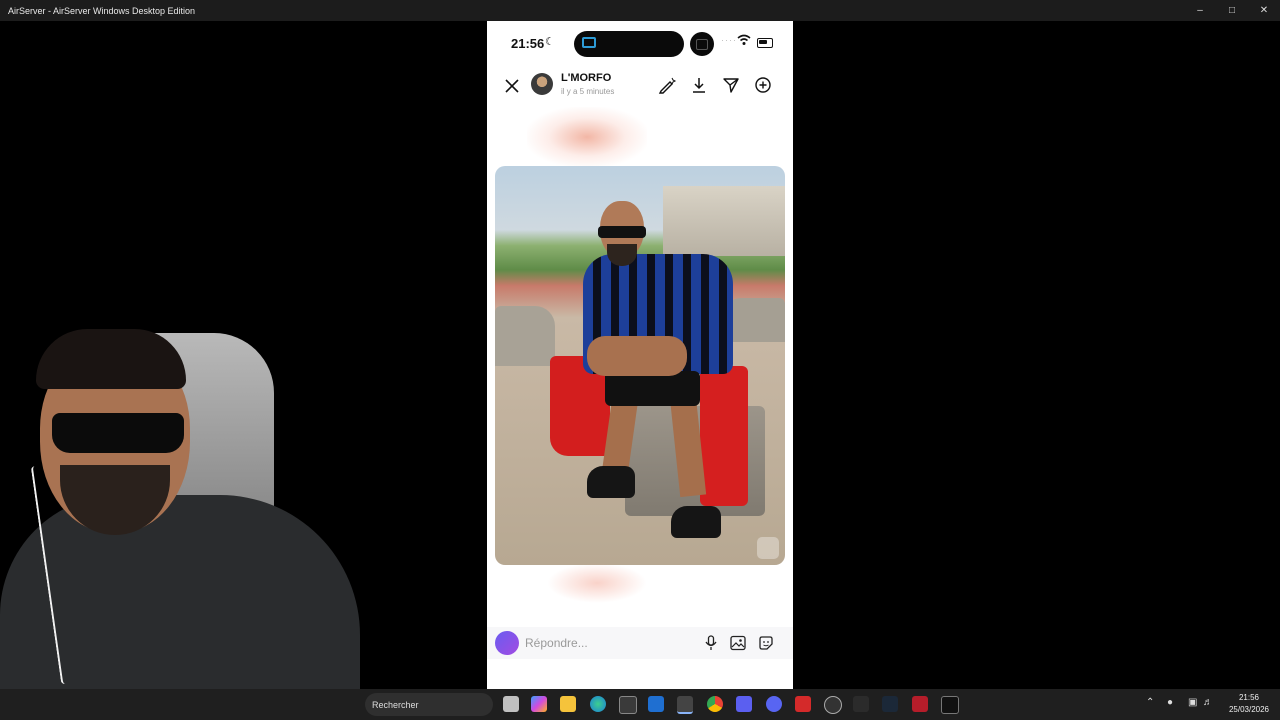 The height and width of the screenshot is (720, 1280). I want to click on sticker-icon, so click(766, 643).